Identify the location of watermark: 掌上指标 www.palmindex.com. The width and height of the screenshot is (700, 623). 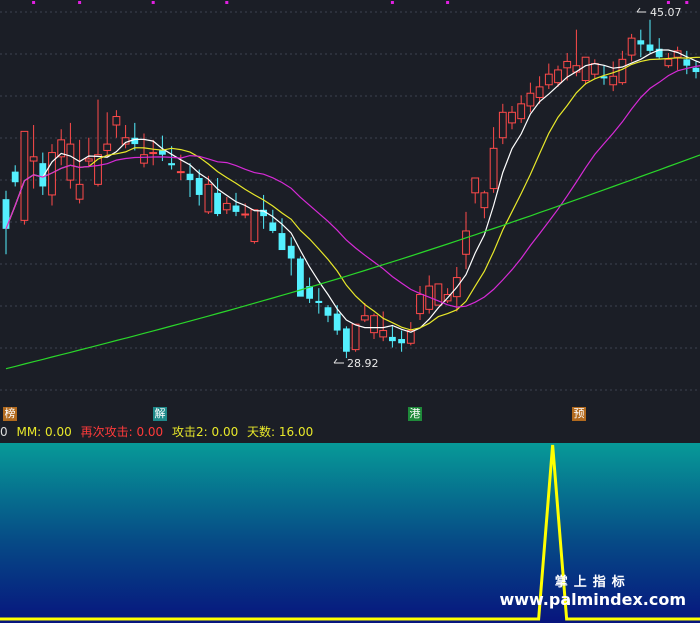
(592, 590).